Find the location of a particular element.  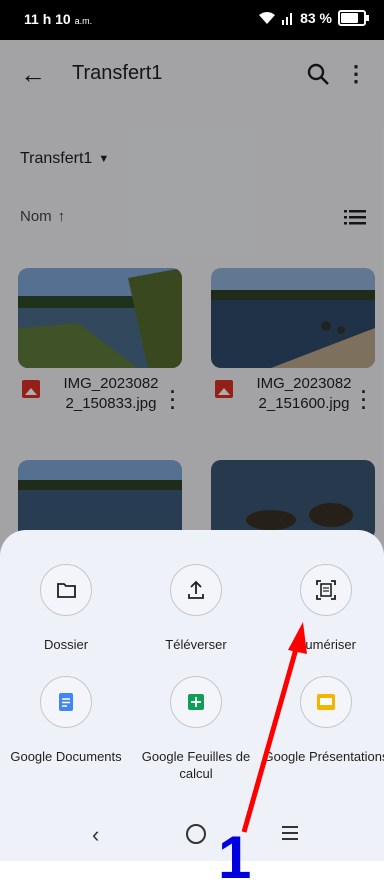

signal-icon is located at coordinates (287, 19).